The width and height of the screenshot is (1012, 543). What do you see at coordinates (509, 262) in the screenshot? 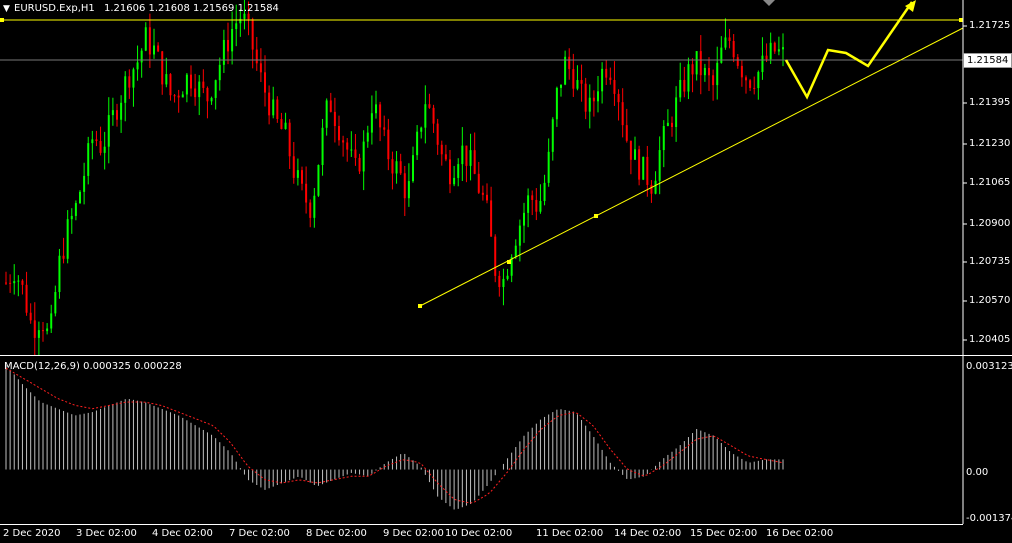
I see `trendline-handle-mid1` at bounding box center [509, 262].